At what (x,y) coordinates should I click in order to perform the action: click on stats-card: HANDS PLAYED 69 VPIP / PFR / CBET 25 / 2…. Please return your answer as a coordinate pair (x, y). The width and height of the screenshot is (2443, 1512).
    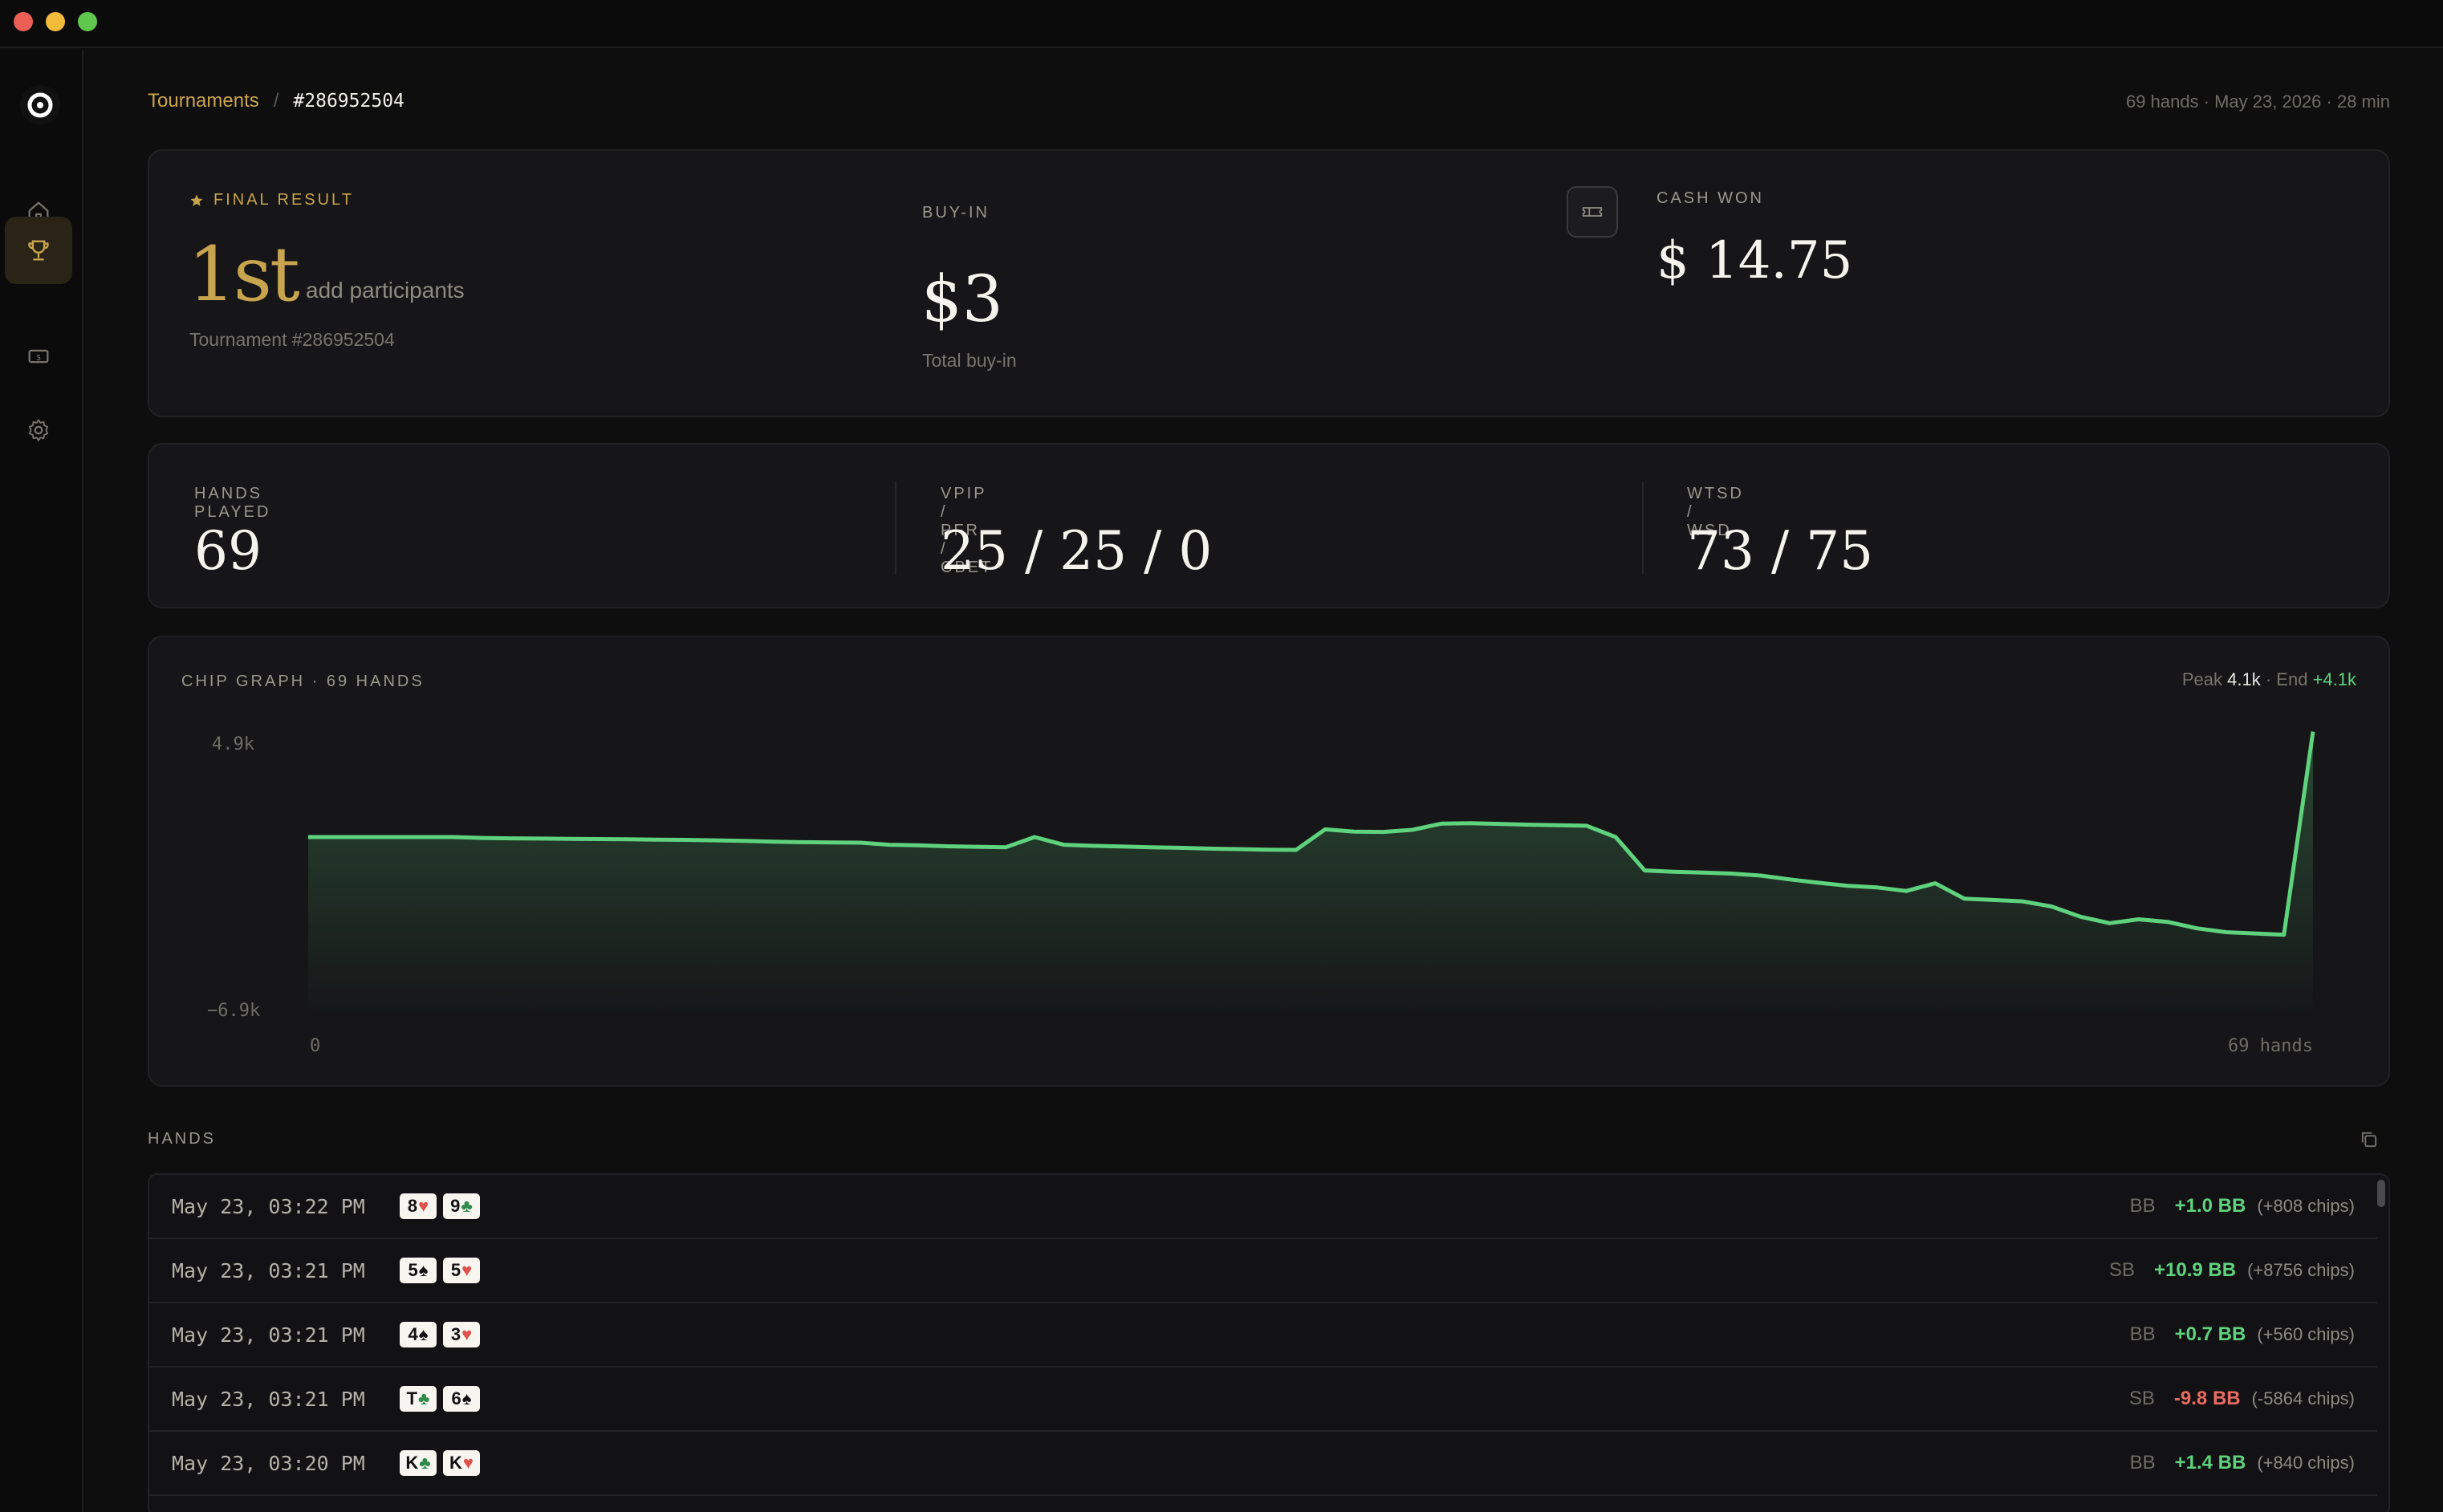
    Looking at the image, I should click on (1269, 525).